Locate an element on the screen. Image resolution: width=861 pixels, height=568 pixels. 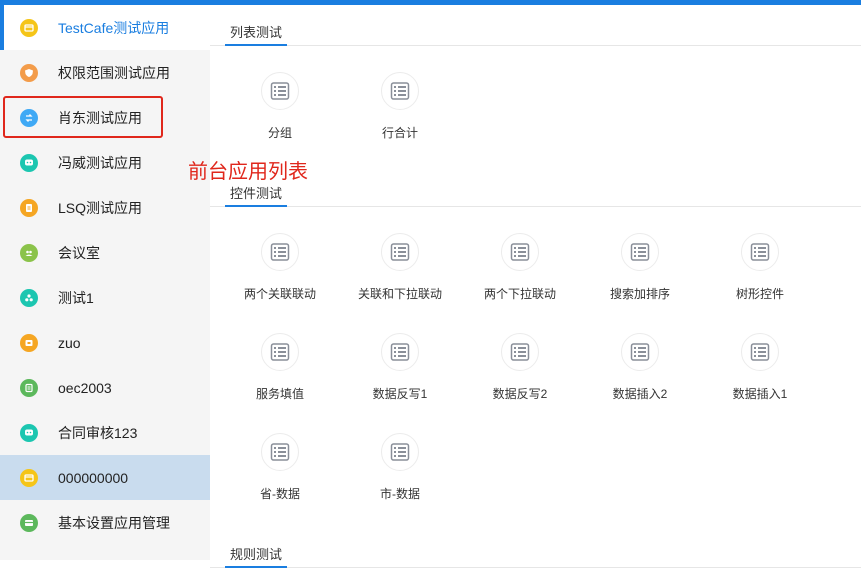
tile-label: 树形控件 is located at coordinates (759, 294).